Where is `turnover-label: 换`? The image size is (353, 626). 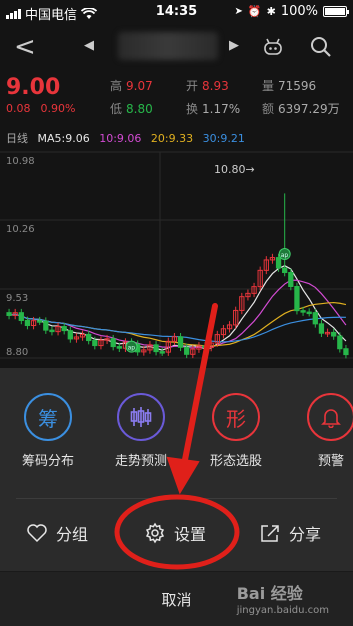
turnover-label: 换 is located at coordinates (192, 109).